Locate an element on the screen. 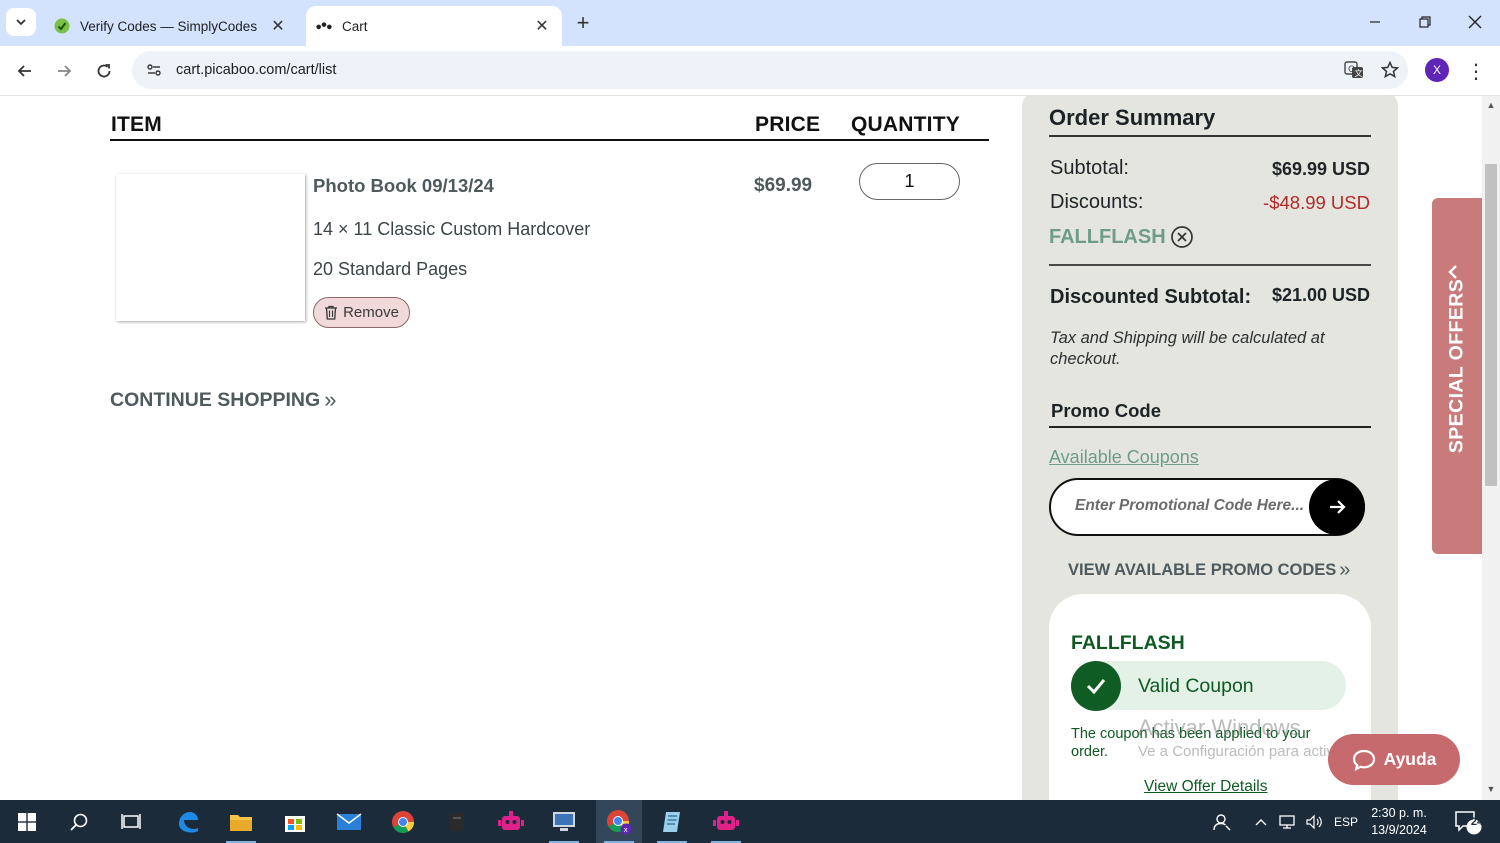 The image size is (1500, 843). tray-overflow-icon is located at coordinates (1261, 821).